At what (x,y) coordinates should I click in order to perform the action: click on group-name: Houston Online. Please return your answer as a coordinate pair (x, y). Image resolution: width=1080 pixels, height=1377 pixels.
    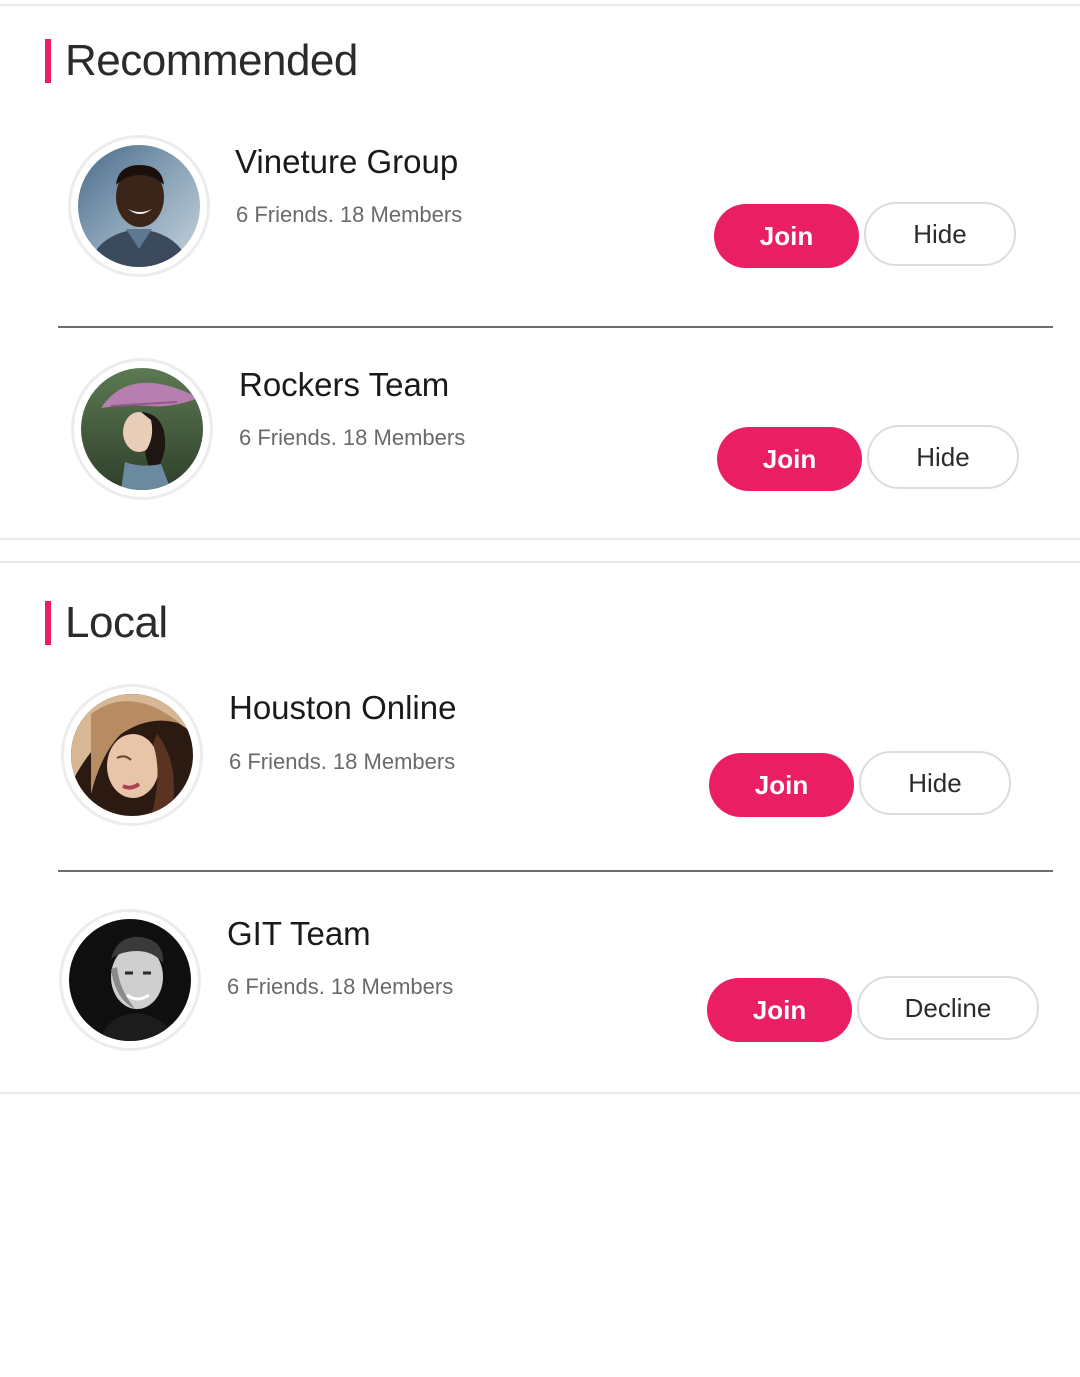
    Looking at the image, I should click on (342, 708).